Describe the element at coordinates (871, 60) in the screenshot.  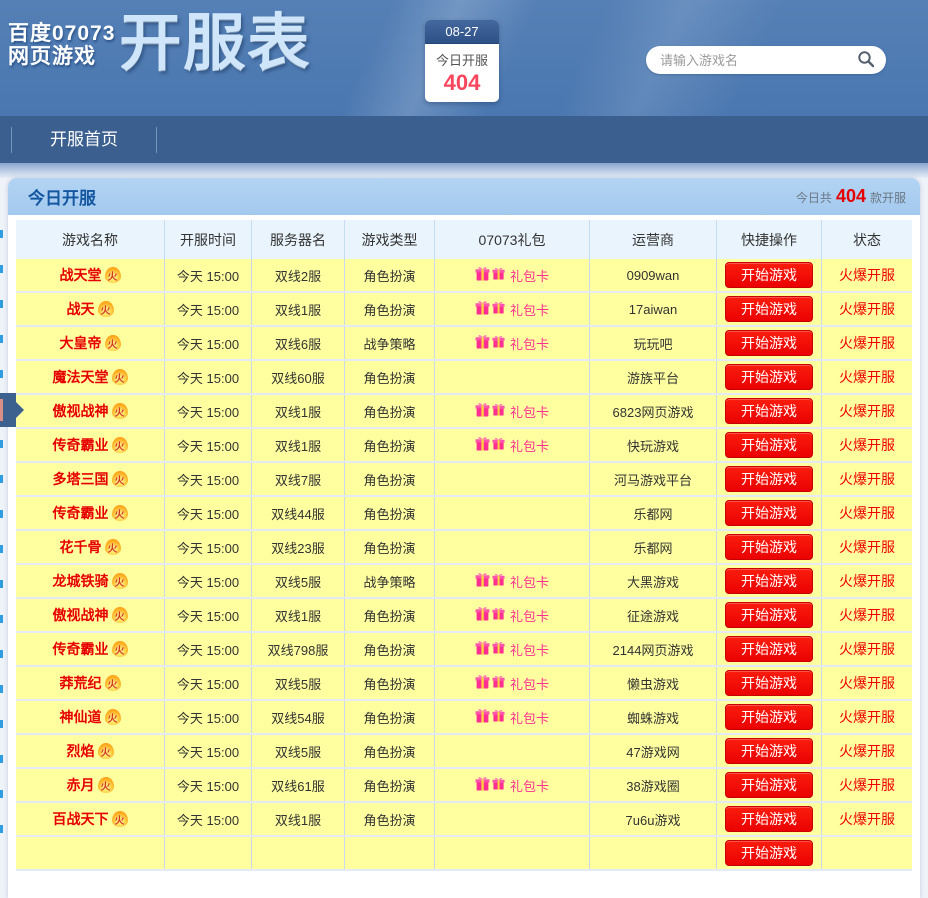
I see `search-button` at that location.